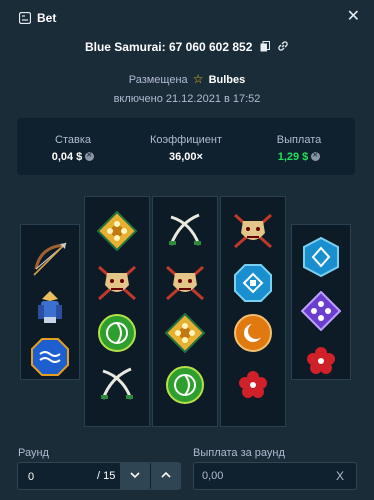 This screenshot has height=500, width=374. I want to click on copy-icon, so click(265, 47).